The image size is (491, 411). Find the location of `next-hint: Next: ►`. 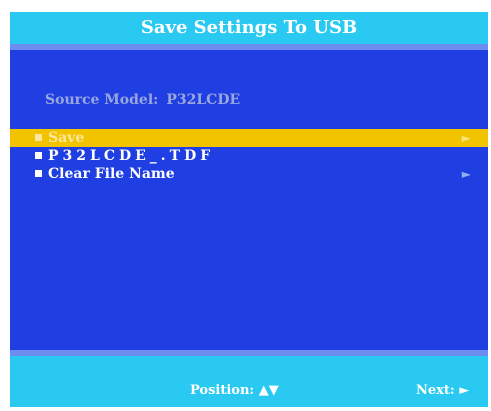

next-hint: Next: ► is located at coordinates (443, 390).